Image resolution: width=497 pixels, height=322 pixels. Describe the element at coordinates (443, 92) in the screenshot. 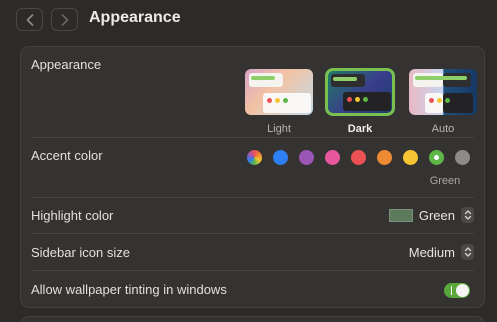

I see `appearance-auto-thumbnail` at that location.